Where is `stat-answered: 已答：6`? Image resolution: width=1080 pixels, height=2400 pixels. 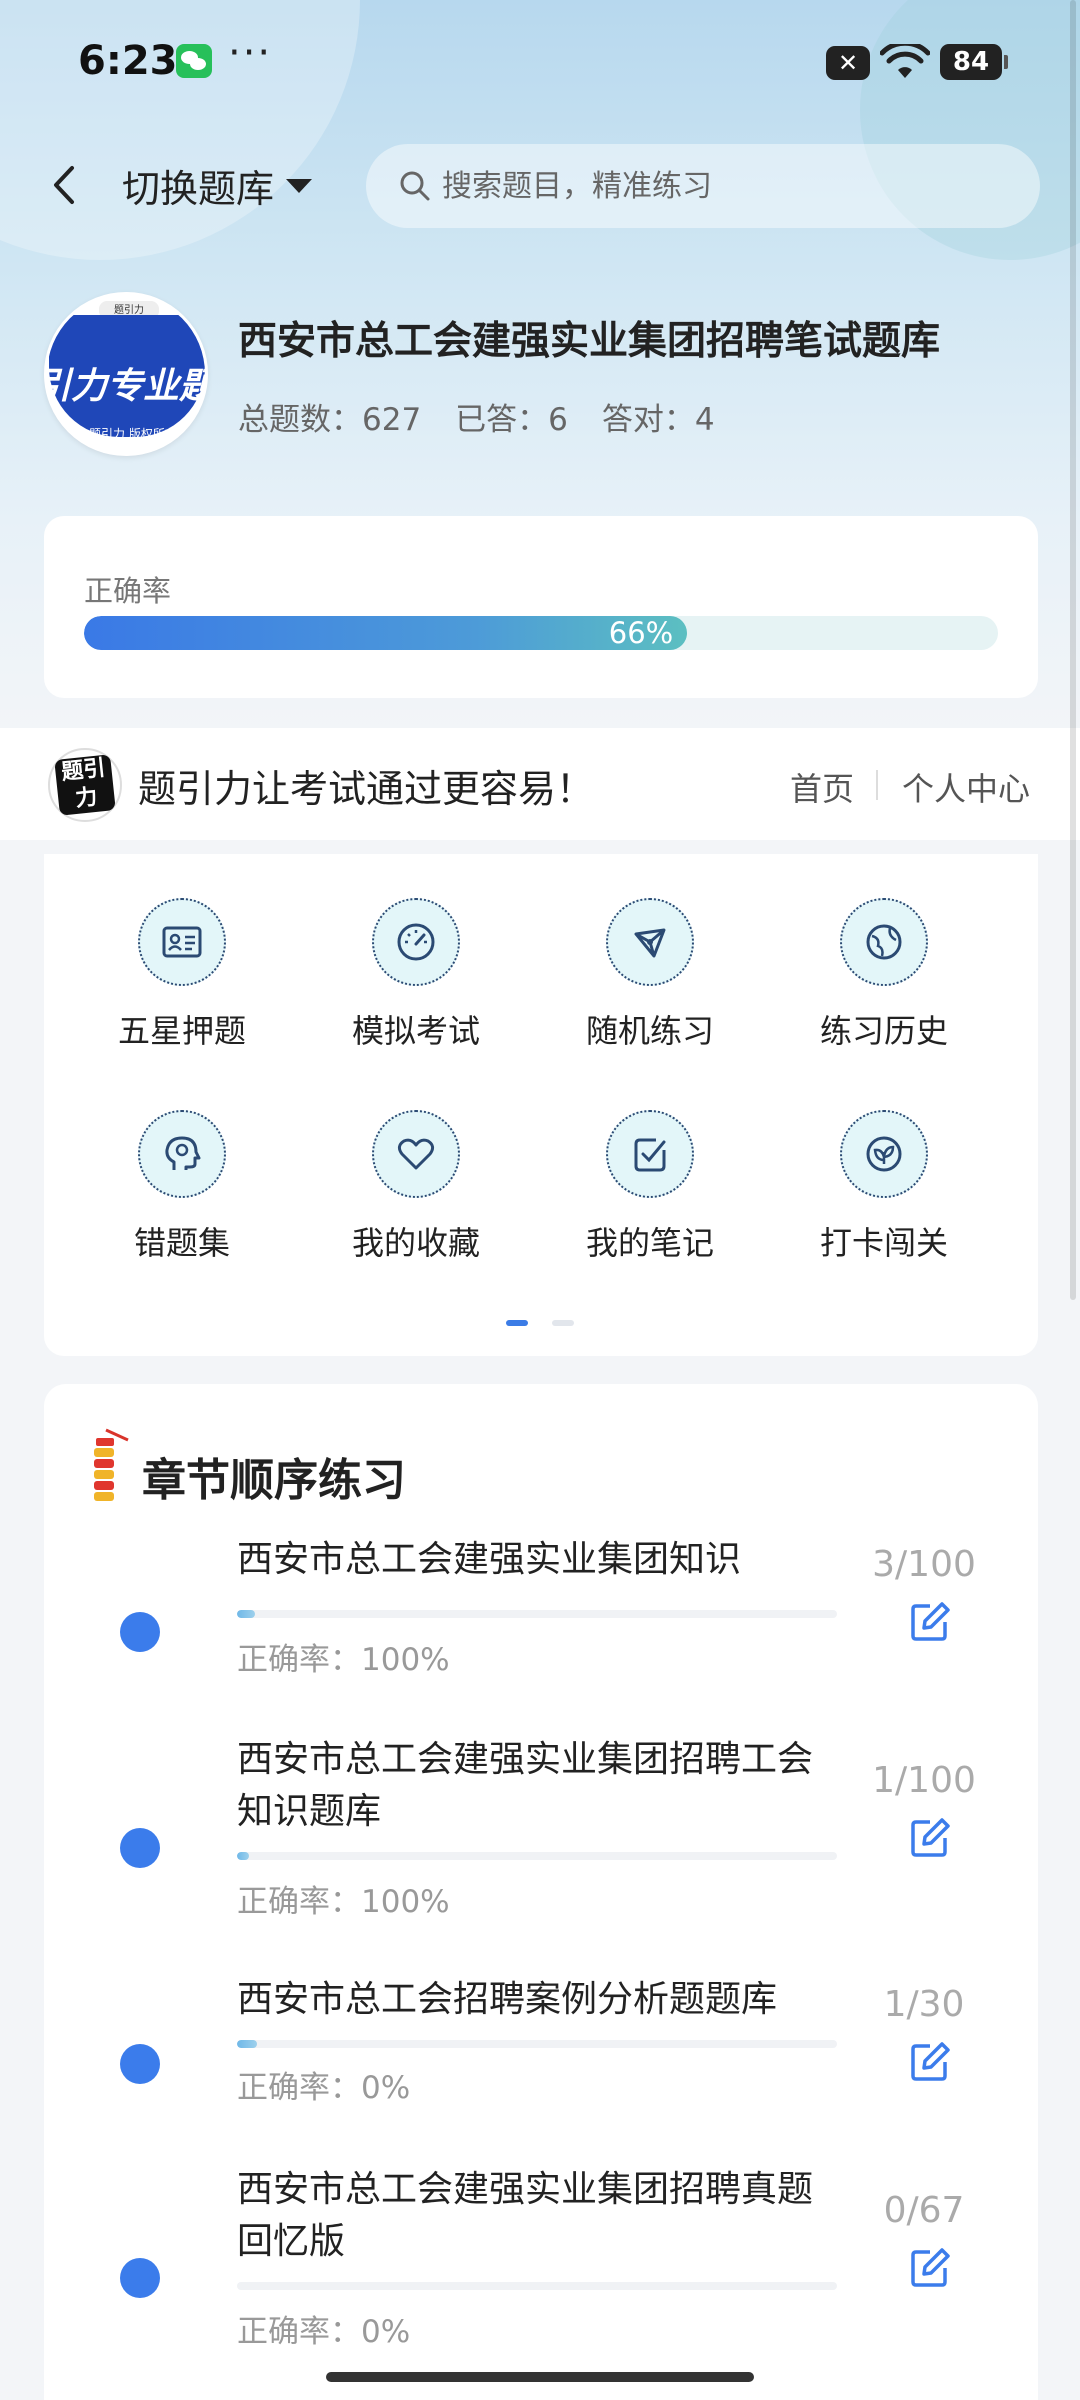
stat-answered: 已答：6 is located at coordinates (511, 420).